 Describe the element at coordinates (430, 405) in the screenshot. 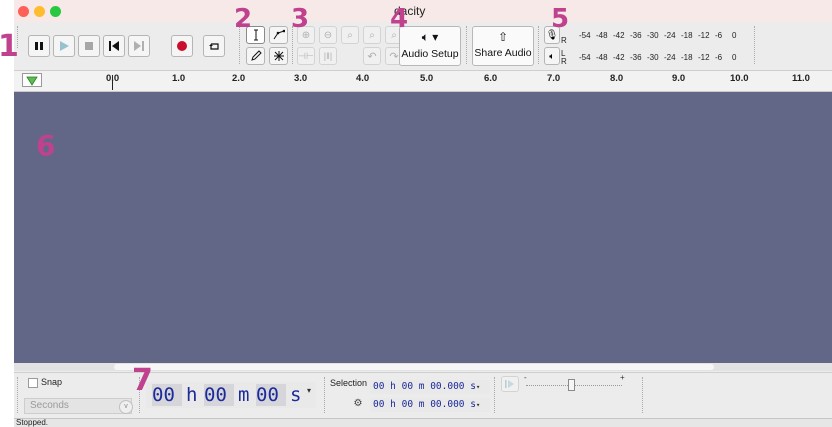

I see `selection-end-display: 00 h 00 m 00.000 s▾` at that location.